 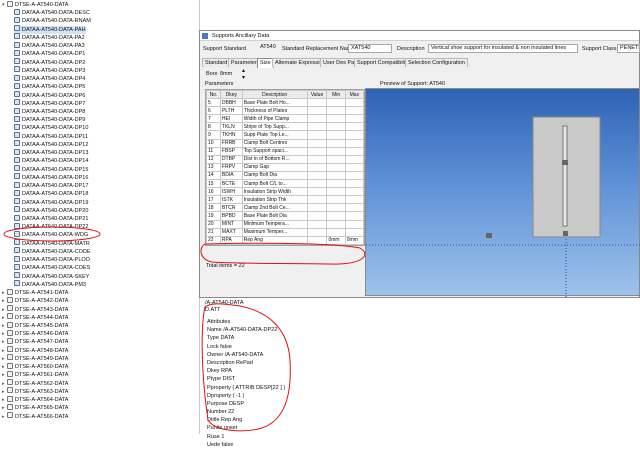 What do you see at coordinates (50, 29) in the screenshot?
I see `tree-data-node: DATAA-AT540-DATA-PAH` at bounding box center [50, 29].